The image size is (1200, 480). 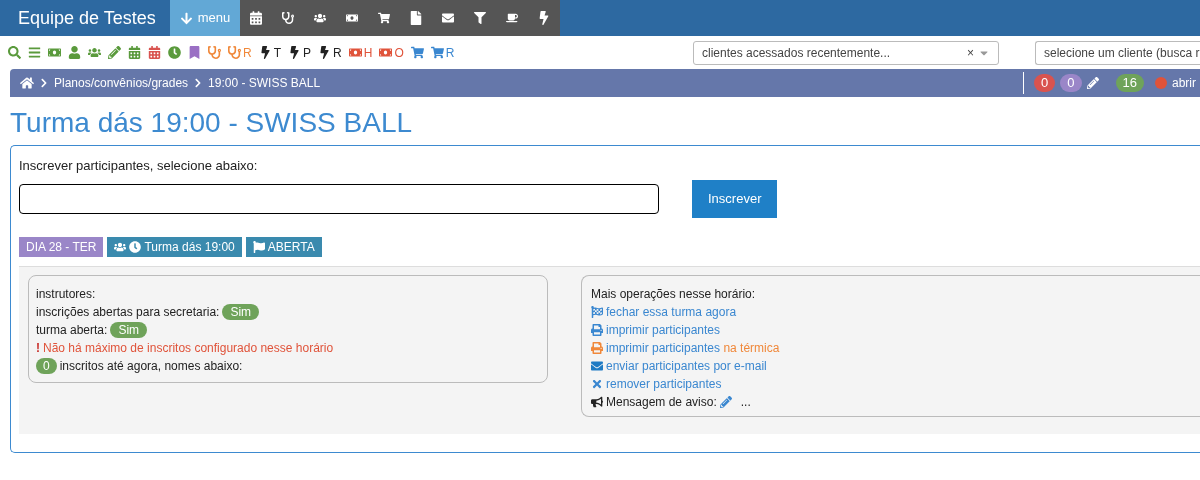 I want to click on cup-icon, so click(x=512, y=18).